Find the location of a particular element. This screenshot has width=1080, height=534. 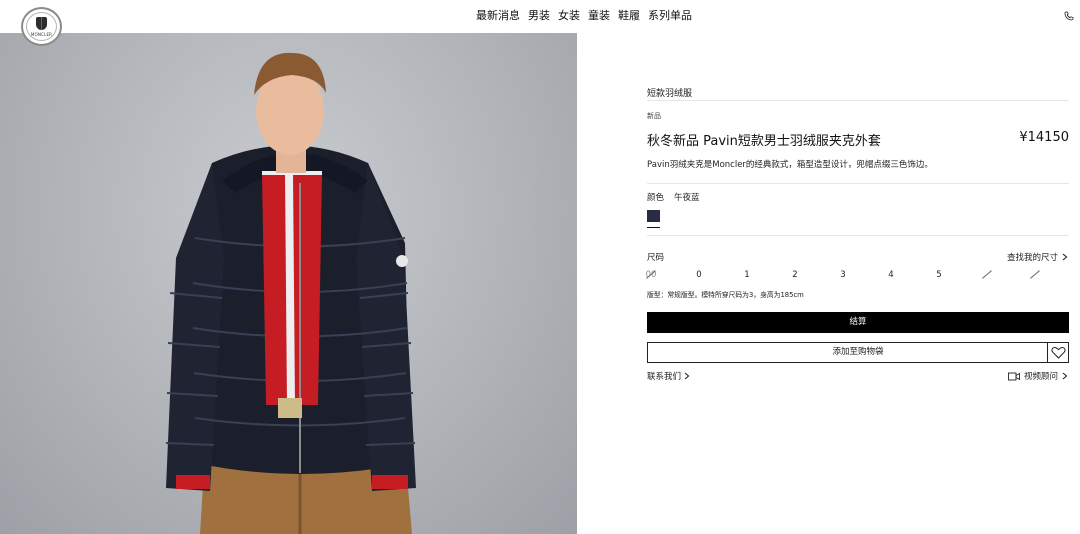

add-to-bag-label: 添加至购物袋 is located at coordinates (858, 352).